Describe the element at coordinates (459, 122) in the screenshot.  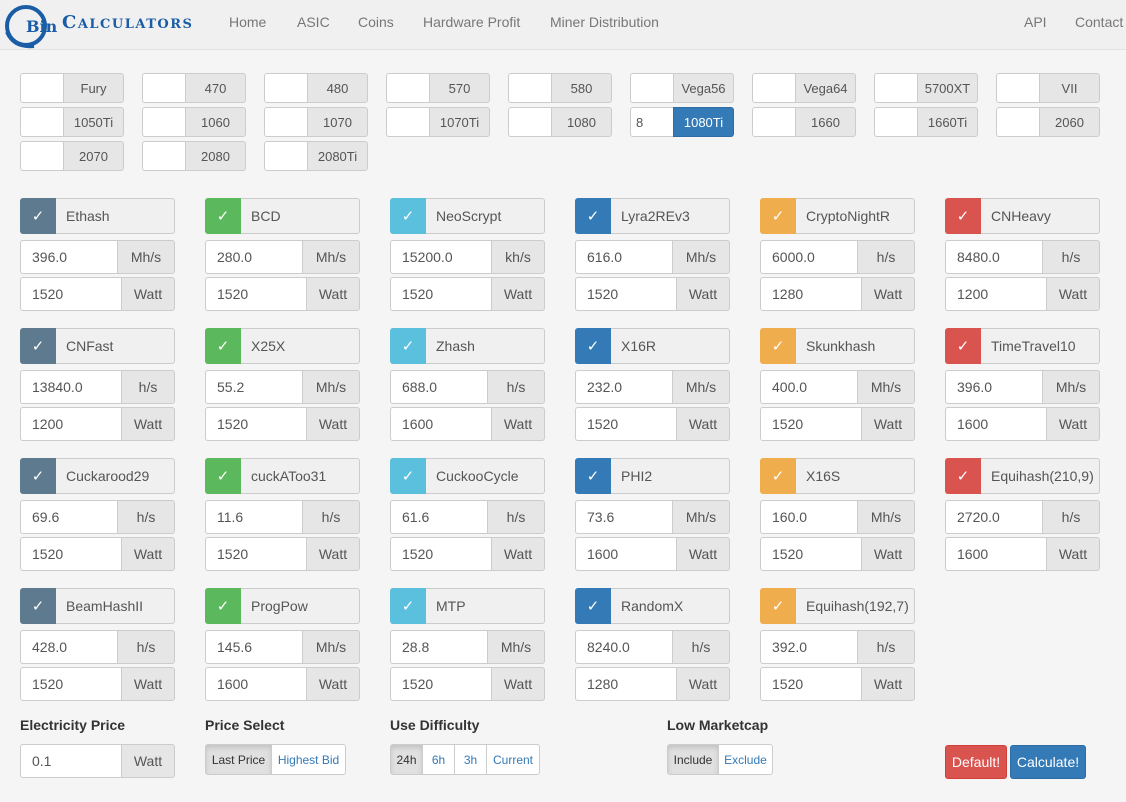
I see `gpu-label: 1070Ti` at that location.